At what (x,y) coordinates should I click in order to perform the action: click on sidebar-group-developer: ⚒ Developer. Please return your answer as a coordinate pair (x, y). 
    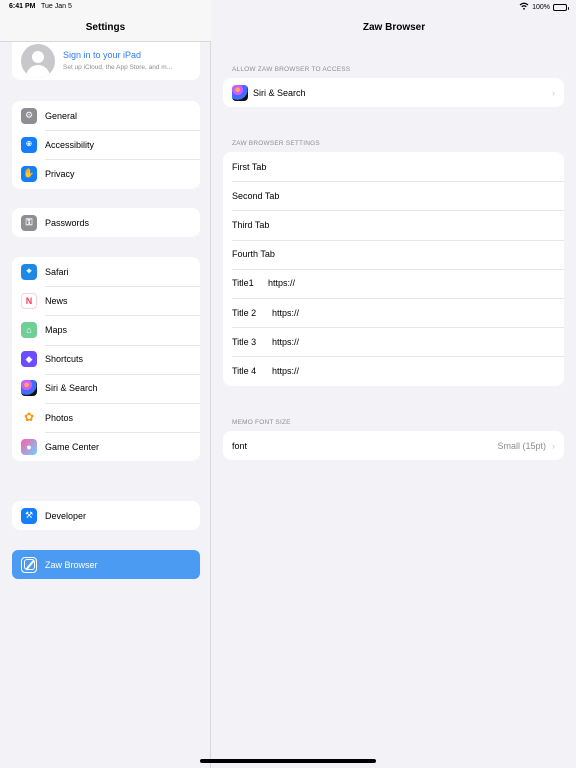
    Looking at the image, I should click on (106, 516).